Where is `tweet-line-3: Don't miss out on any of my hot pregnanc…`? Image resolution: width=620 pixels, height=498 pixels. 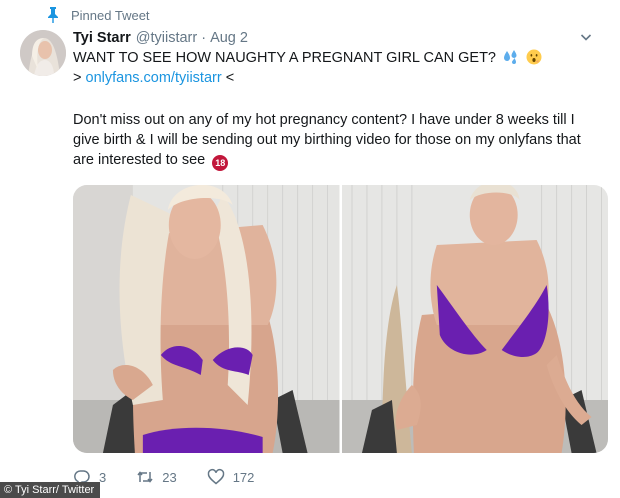
tweet-line-3: Don't miss out on any of my hot pregnanc… is located at coordinates (324, 120).